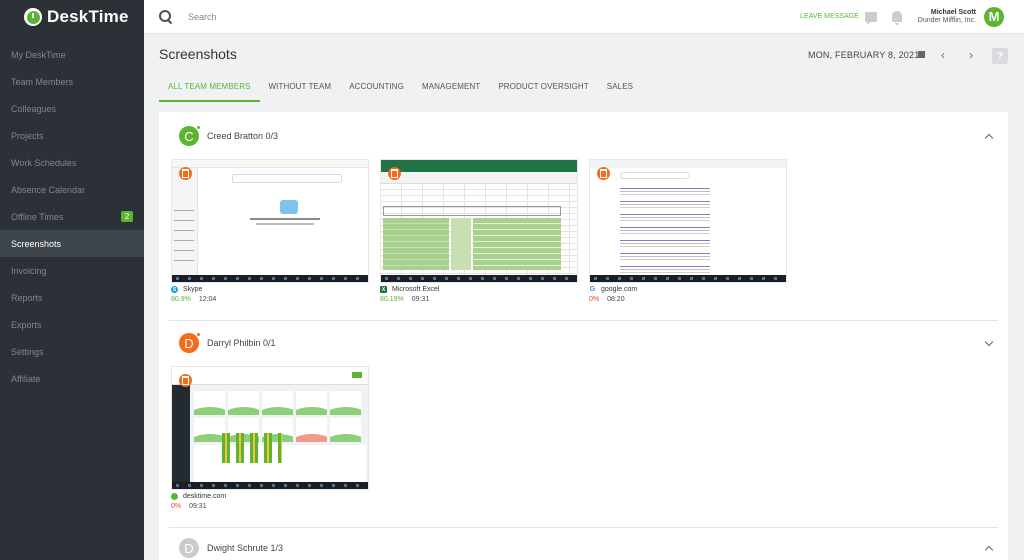  Describe the element at coordinates (619, 289) in the screenshot. I see `screenshot-app-name: google.com` at that location.